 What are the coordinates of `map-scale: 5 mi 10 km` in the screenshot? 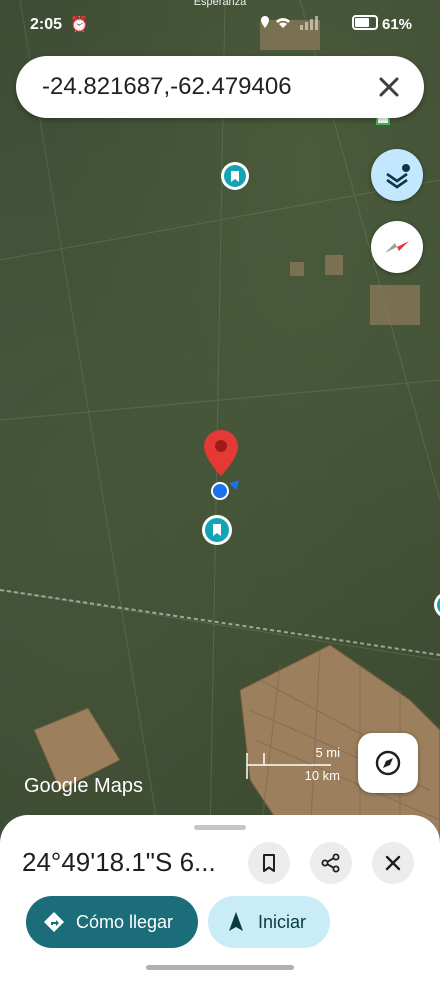 It's located at (296, 765).